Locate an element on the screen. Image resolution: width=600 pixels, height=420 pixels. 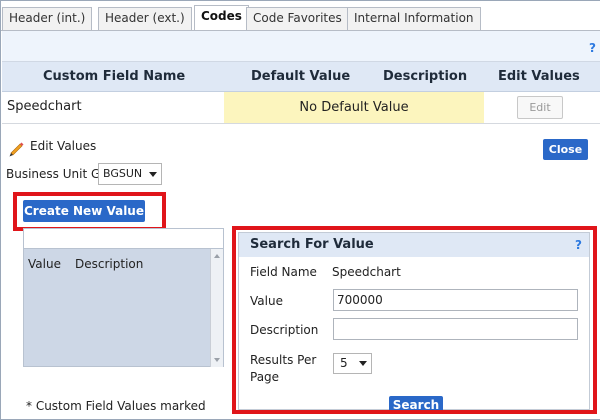
help-bar: ? is located at coordinates (301, 46).